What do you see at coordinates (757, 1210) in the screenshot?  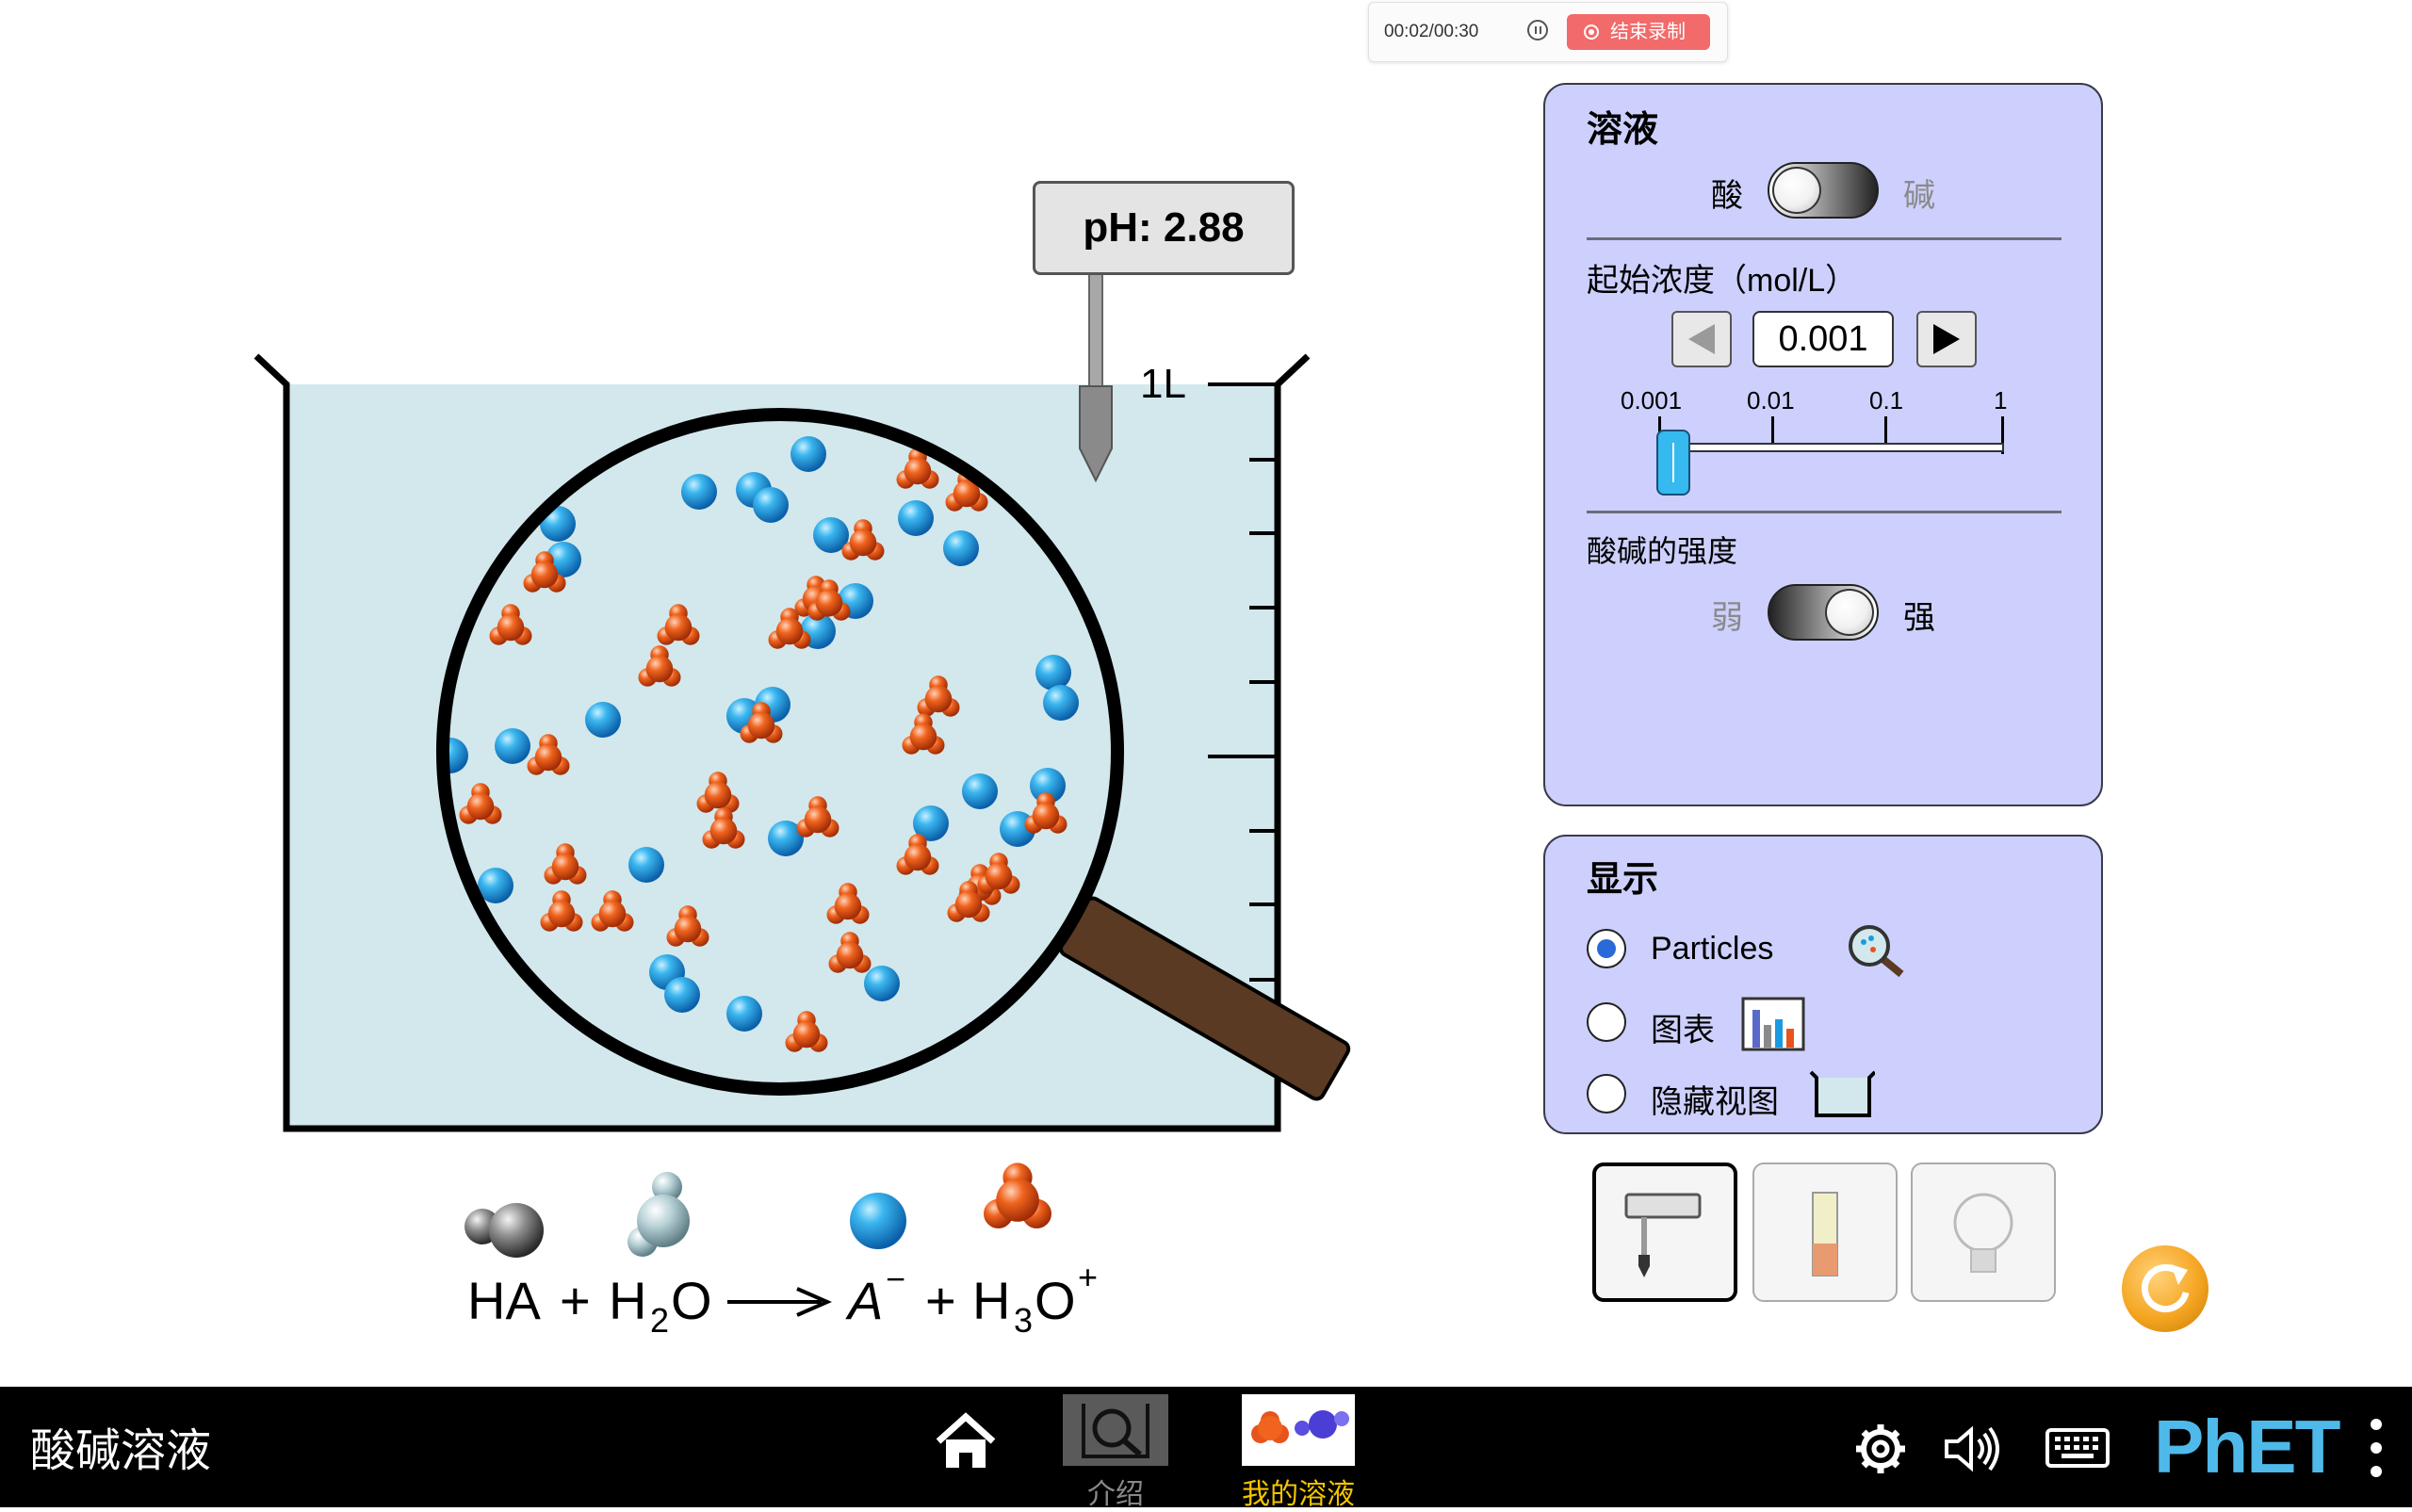 I see `equation-molecules` at bounding box center [757, 1210].